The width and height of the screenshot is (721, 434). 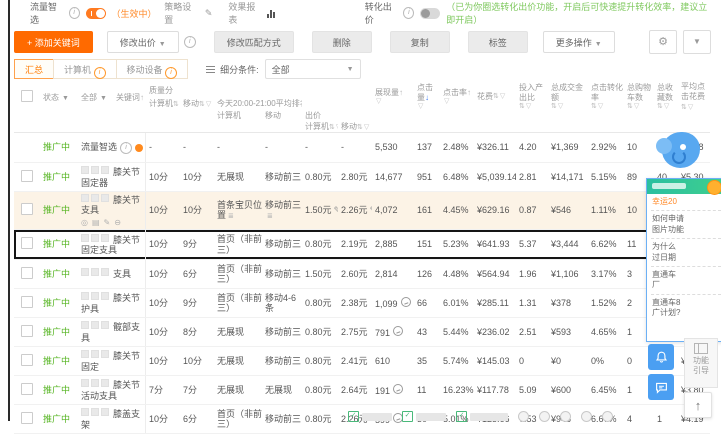 I want to click on modify-match-button: 修改匹配方式, so click(x=253, y=41).